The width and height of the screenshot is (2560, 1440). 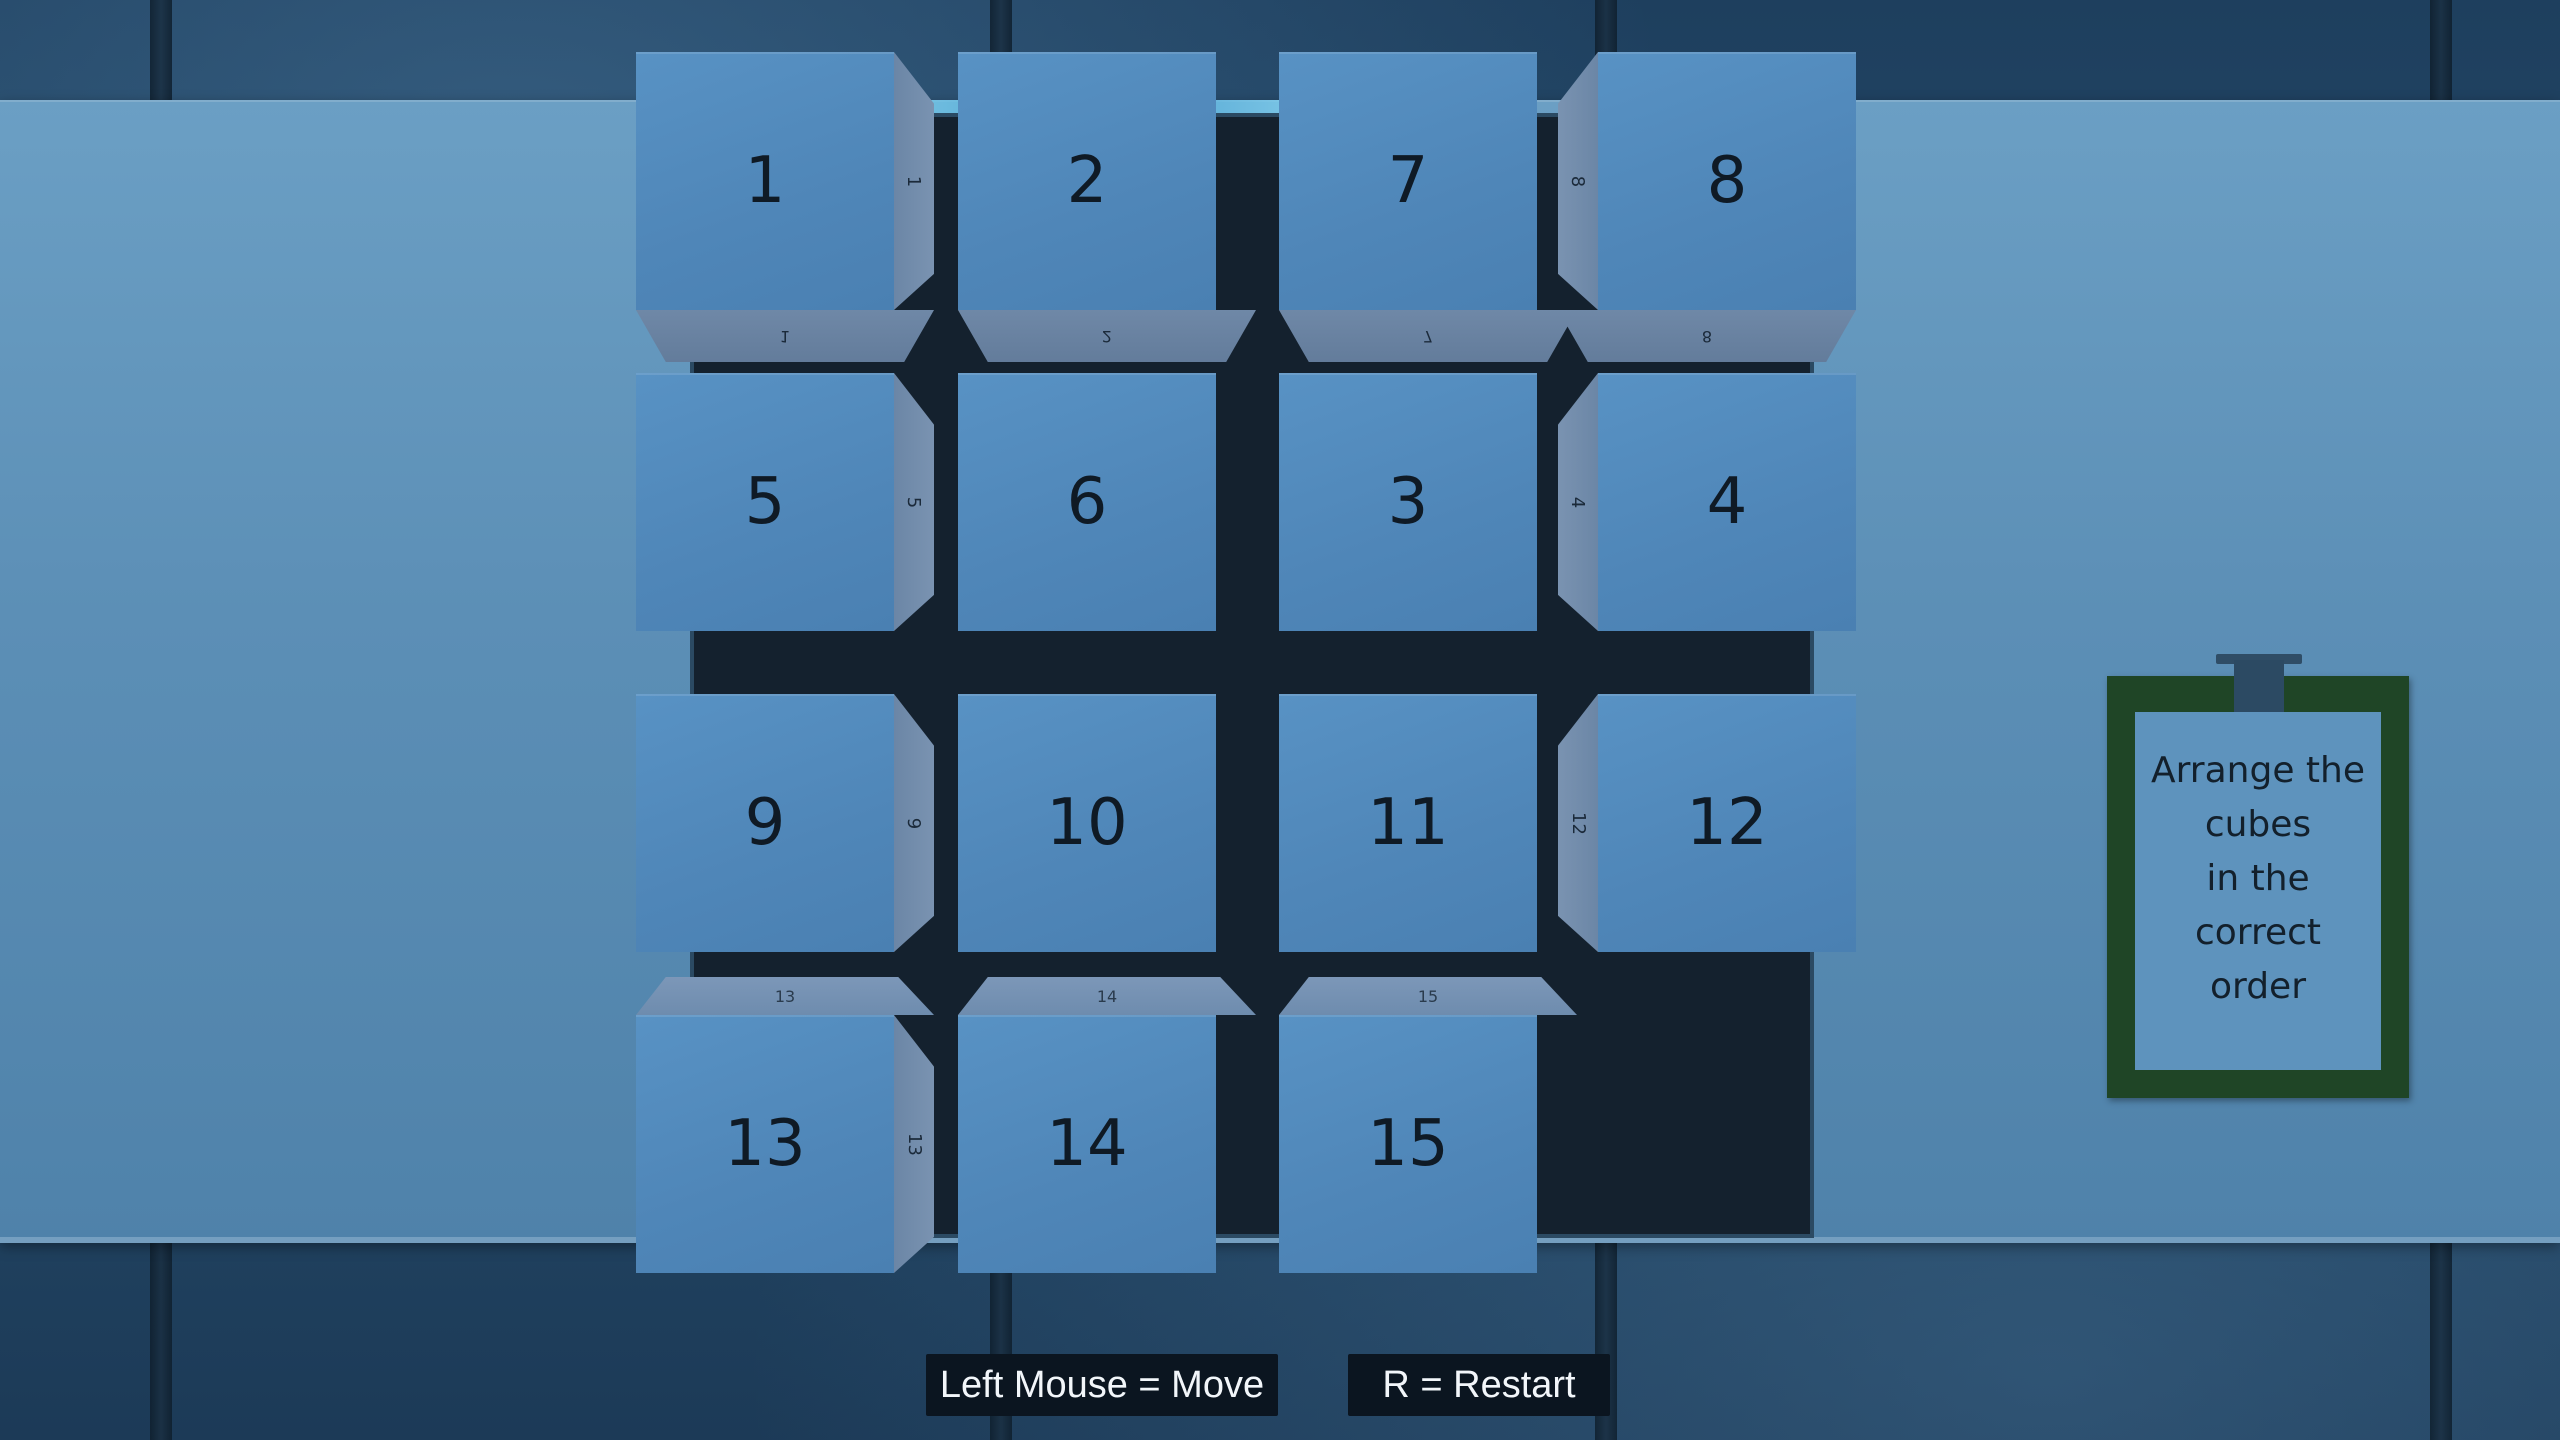 I want to click on puzzle-cube: 9 9, so click(x=785, y=823).